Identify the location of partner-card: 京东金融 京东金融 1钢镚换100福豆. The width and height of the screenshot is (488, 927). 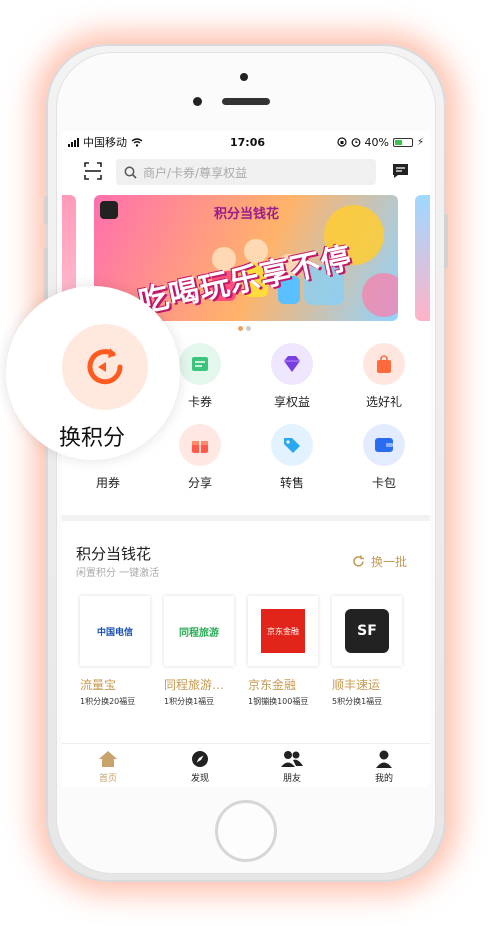
(286, 651).